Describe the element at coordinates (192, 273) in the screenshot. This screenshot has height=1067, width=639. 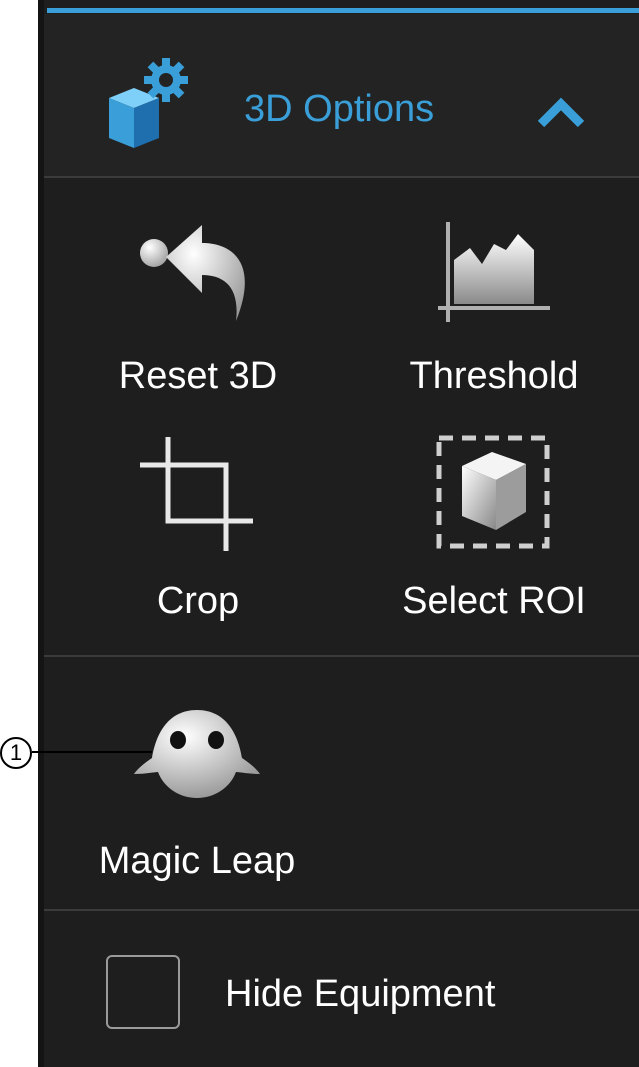
I see `reset-3d-icon` at that location.